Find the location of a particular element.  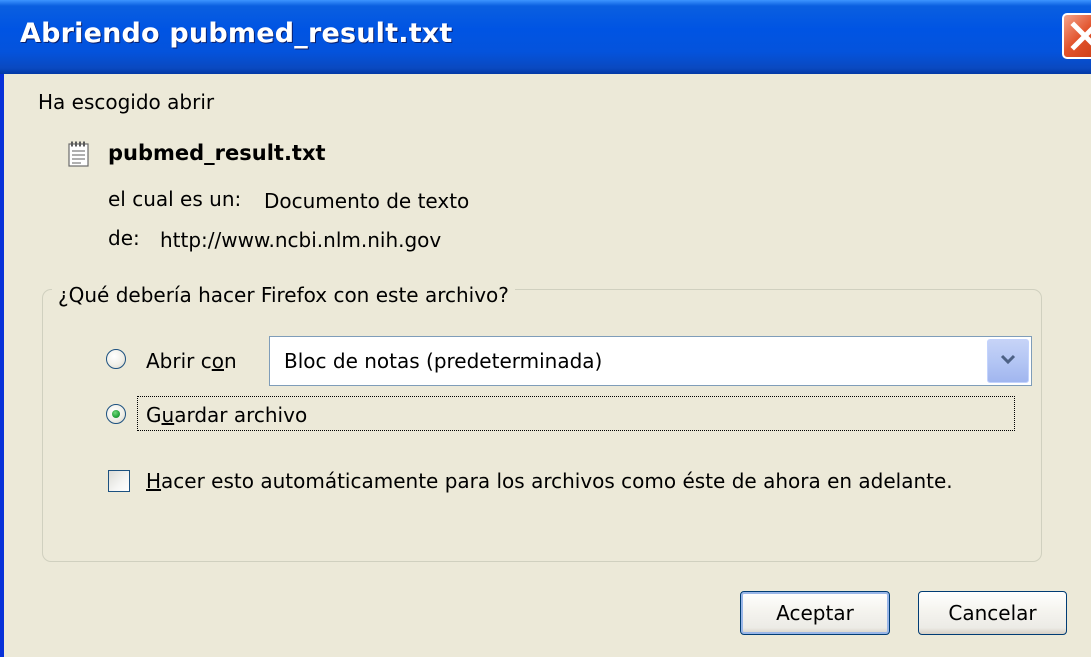

open-with-radio is located at coordinates (116, 359).